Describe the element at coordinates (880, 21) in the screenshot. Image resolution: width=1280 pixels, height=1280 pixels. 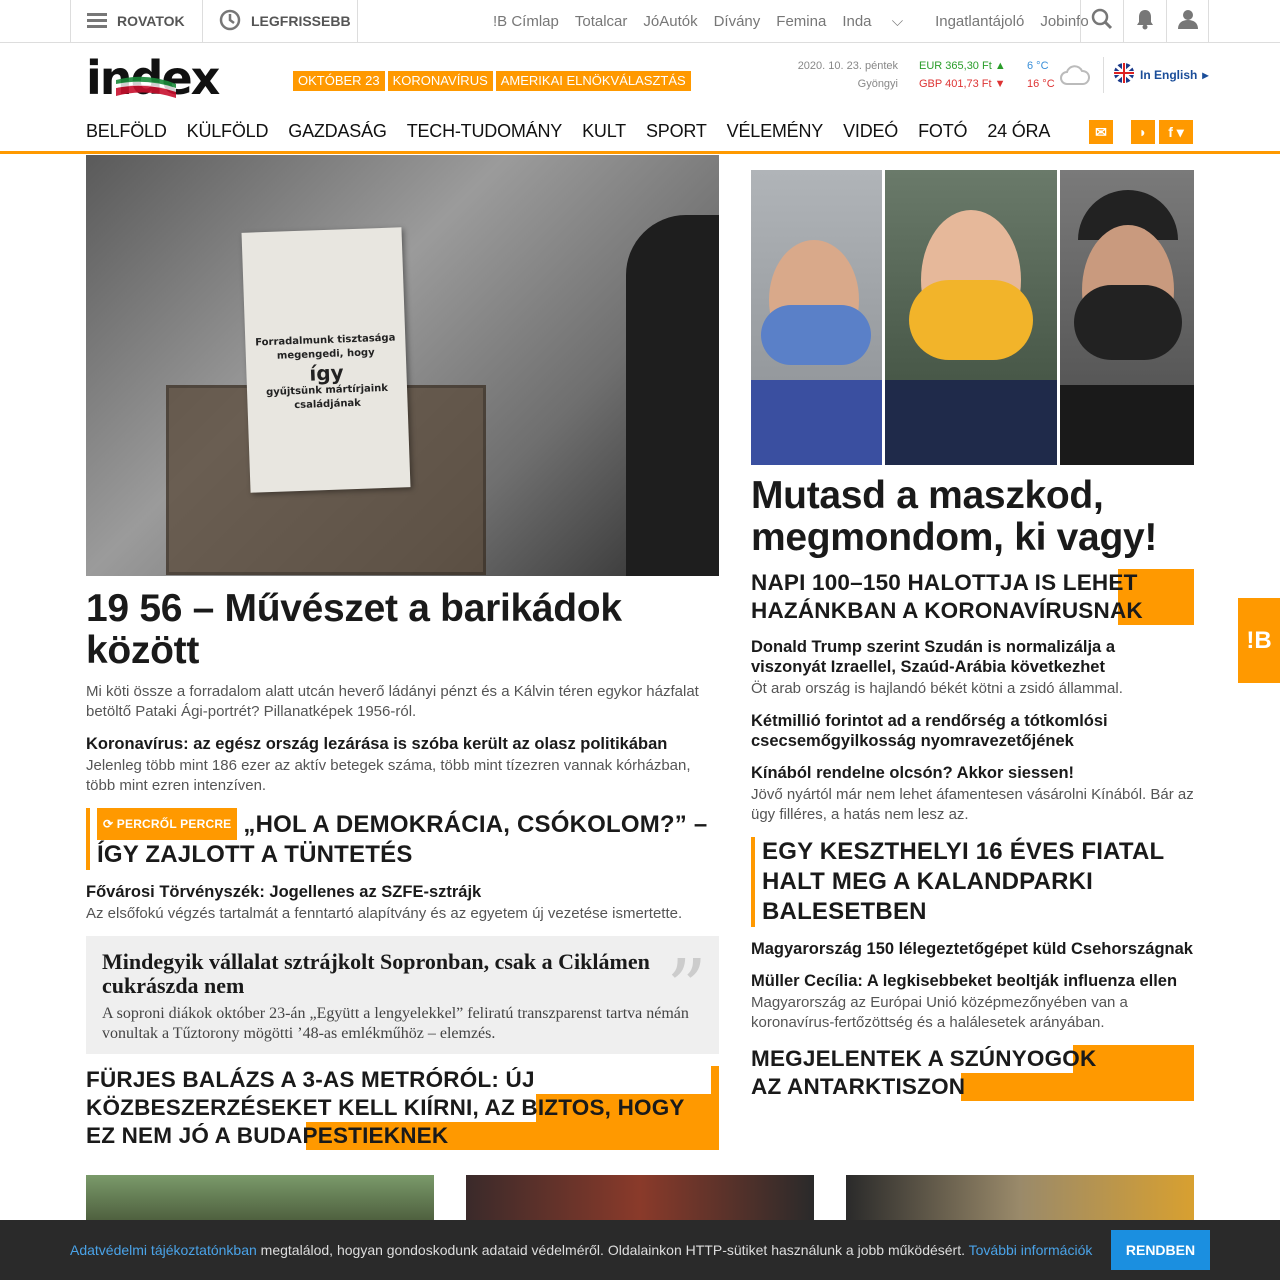
I see `partner-link-inda: Inda ⌵` at that location.